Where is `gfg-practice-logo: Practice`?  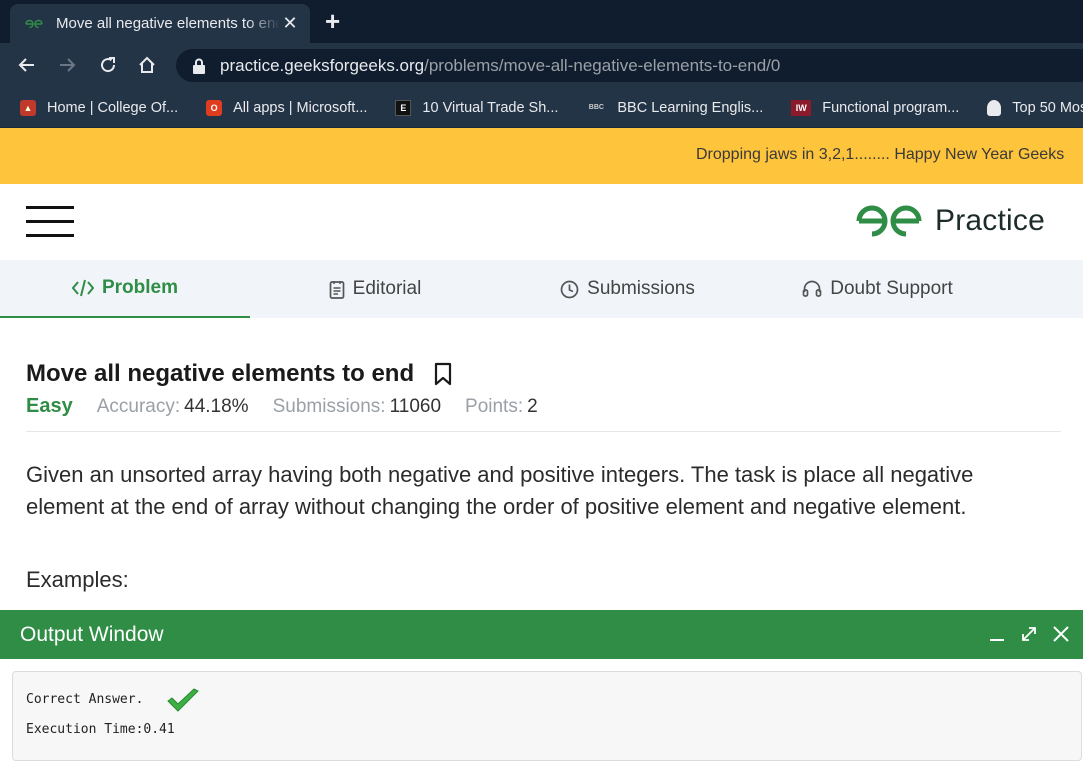
gfg-practice-logo: Practice is located at coordinates (949, 221).